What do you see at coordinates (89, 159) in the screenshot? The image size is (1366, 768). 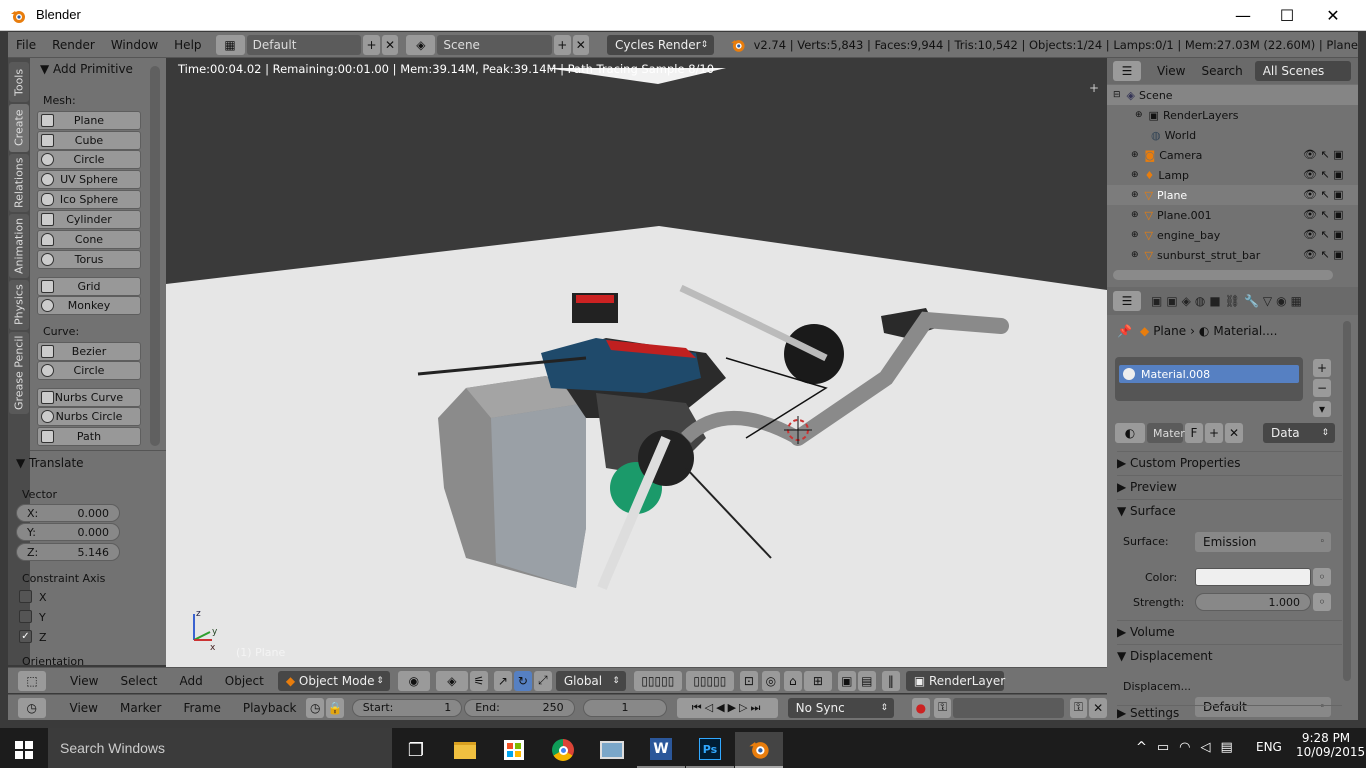 I see `add-circle-button: Circle` at bounding box center [89, 159].